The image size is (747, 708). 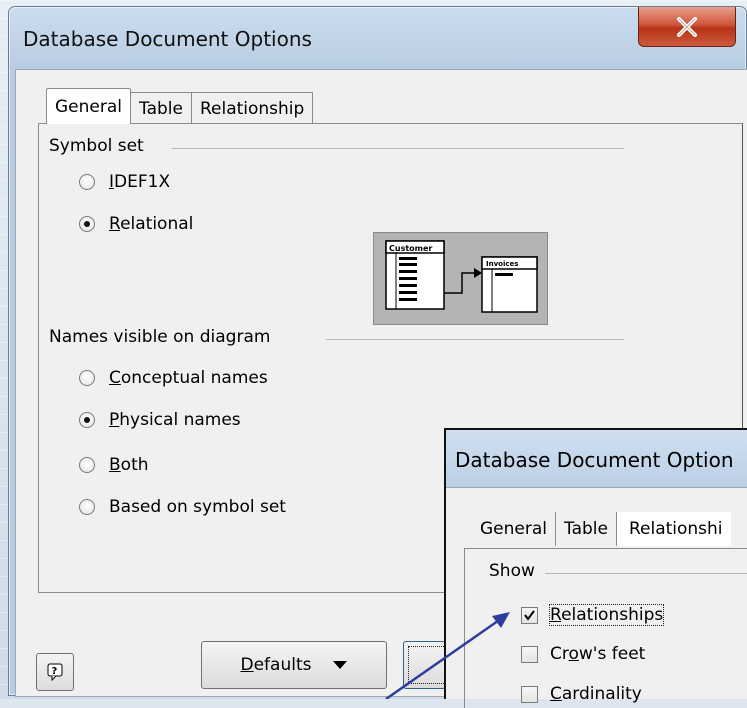 What do you see at coordinates (502, 264) in the screenshot?
I see `preview-entity-b-label: Invoices` at bounding box center [502, 264].